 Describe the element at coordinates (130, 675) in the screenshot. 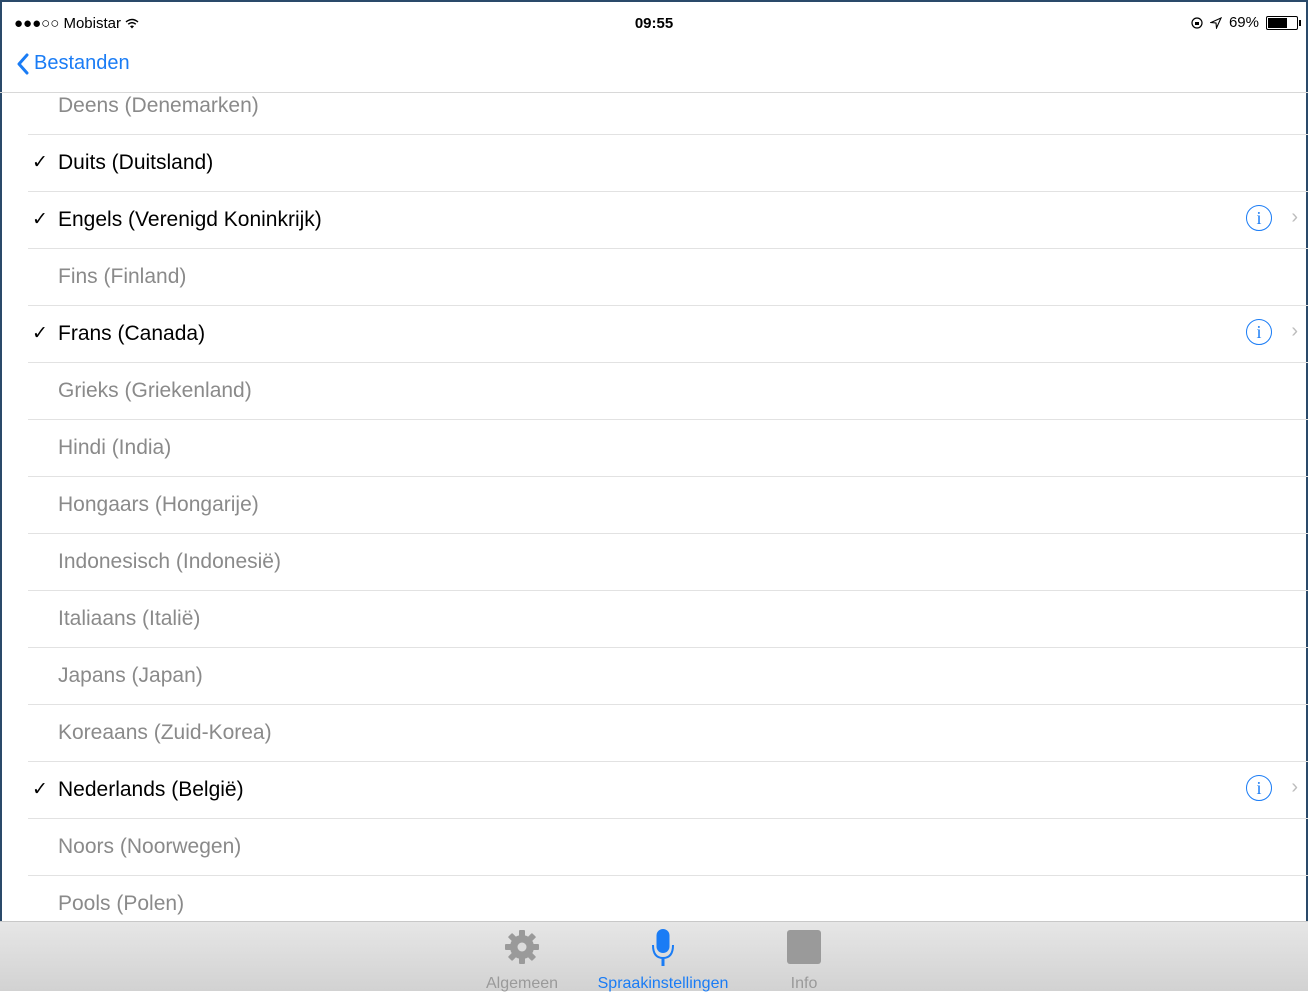

I see `language-label: Japans (Japan)` at that location.